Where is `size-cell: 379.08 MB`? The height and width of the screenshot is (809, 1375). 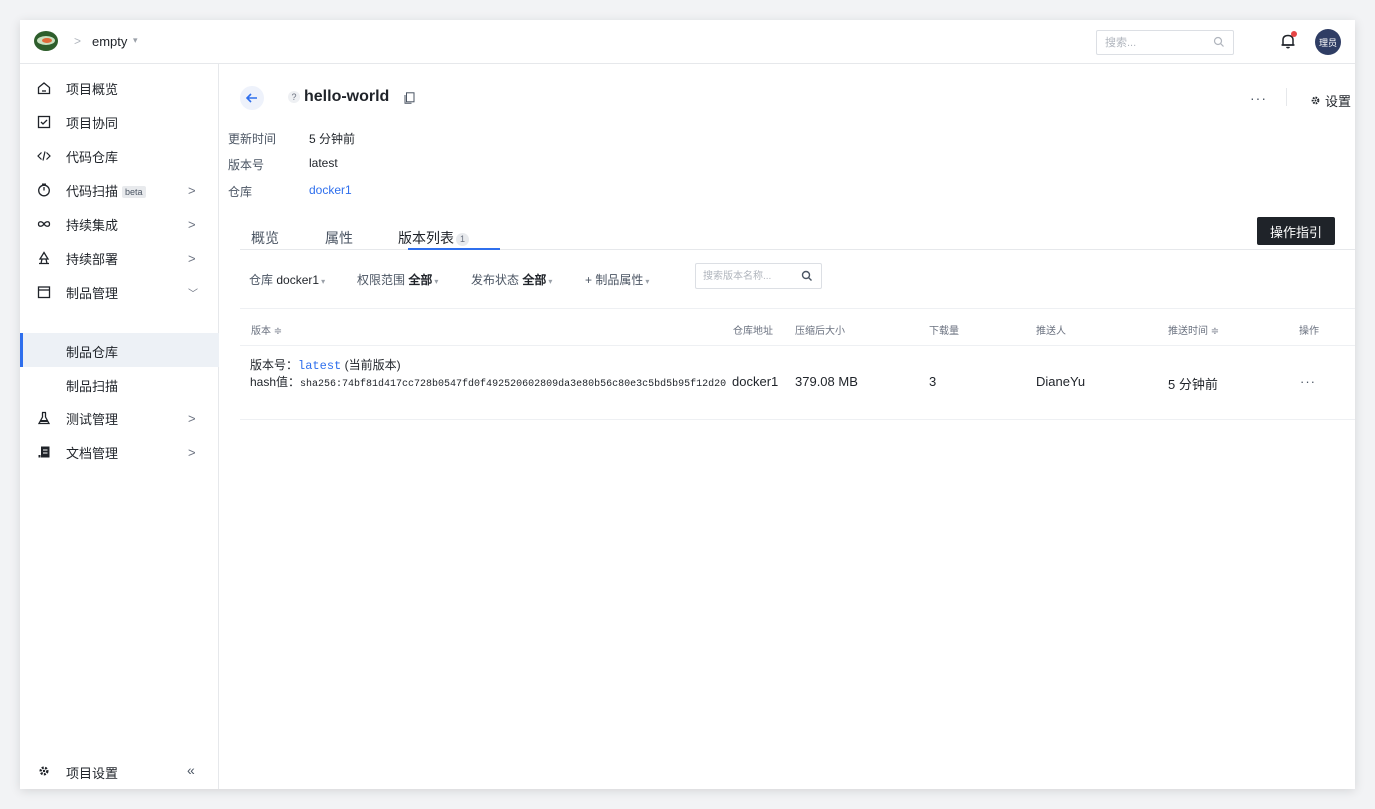
size-cell: 379.08 MB is located at coordinates (826, 381).